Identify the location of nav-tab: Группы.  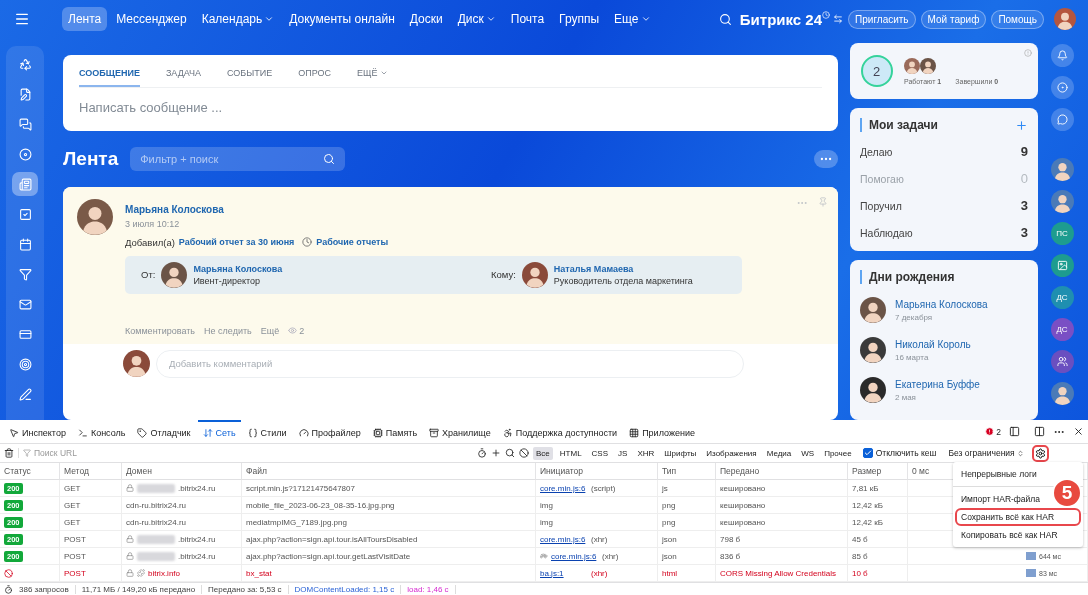
(579, 19).